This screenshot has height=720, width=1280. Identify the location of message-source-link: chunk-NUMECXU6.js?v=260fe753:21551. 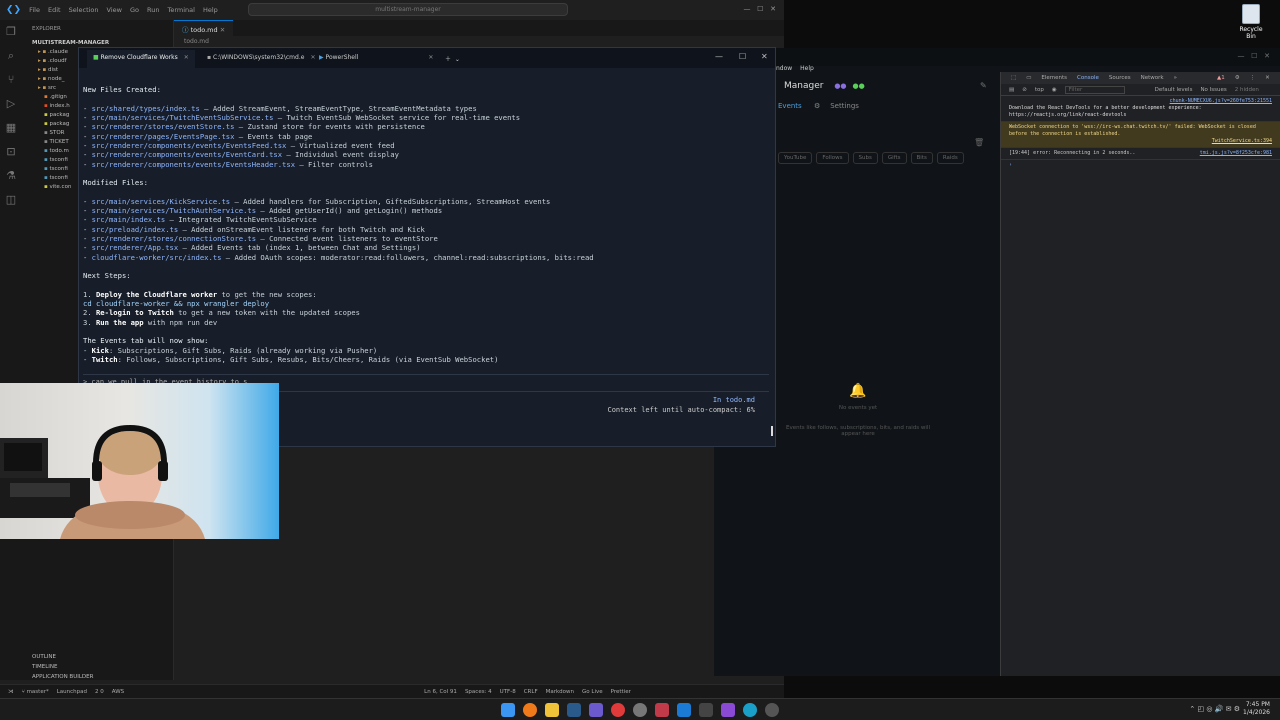
(1140, 101).